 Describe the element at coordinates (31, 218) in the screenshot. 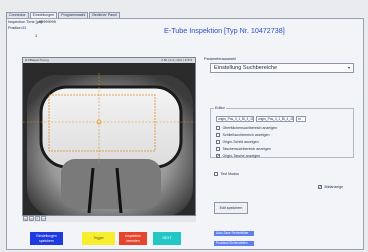

I see `zoom-out-icon: Q` at that location.